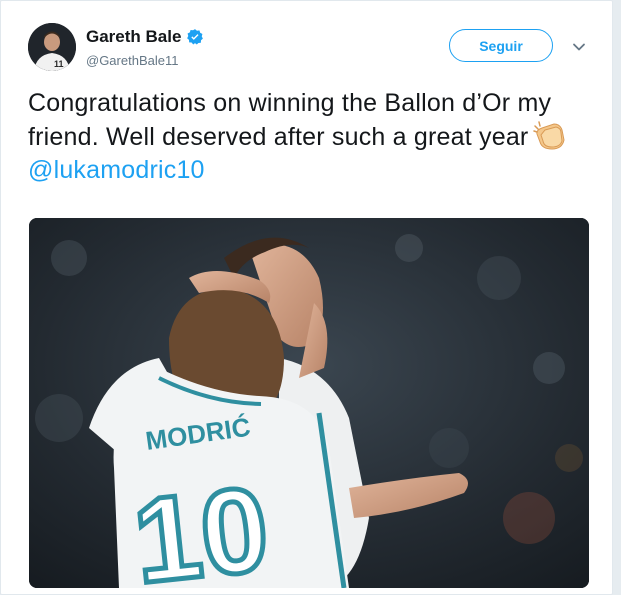  What do you see at coordinates (501, 45) in the screenshot?
I see `follow-button: Seguir` at bounding box center [501, 45].